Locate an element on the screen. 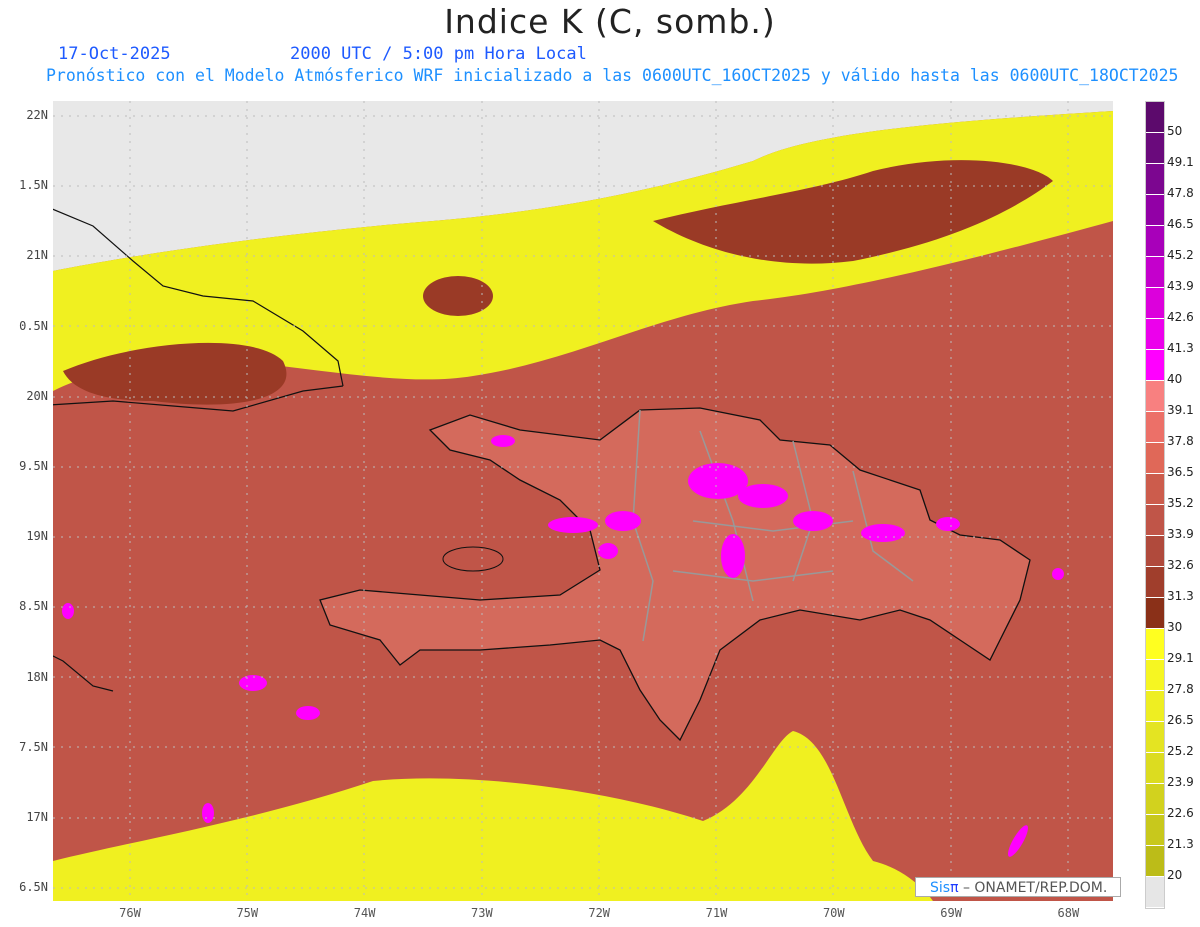 This screenshot has height=927, width=1200. colorbar-label: 41.3 is located at coordinates (1180, 348).